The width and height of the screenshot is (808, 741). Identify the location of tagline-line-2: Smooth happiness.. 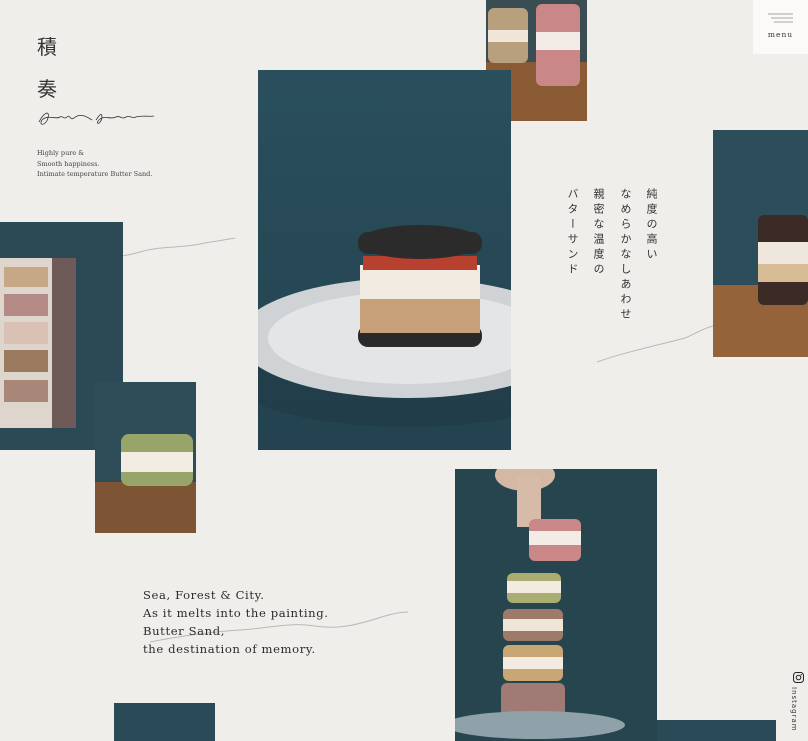
(68, 163).